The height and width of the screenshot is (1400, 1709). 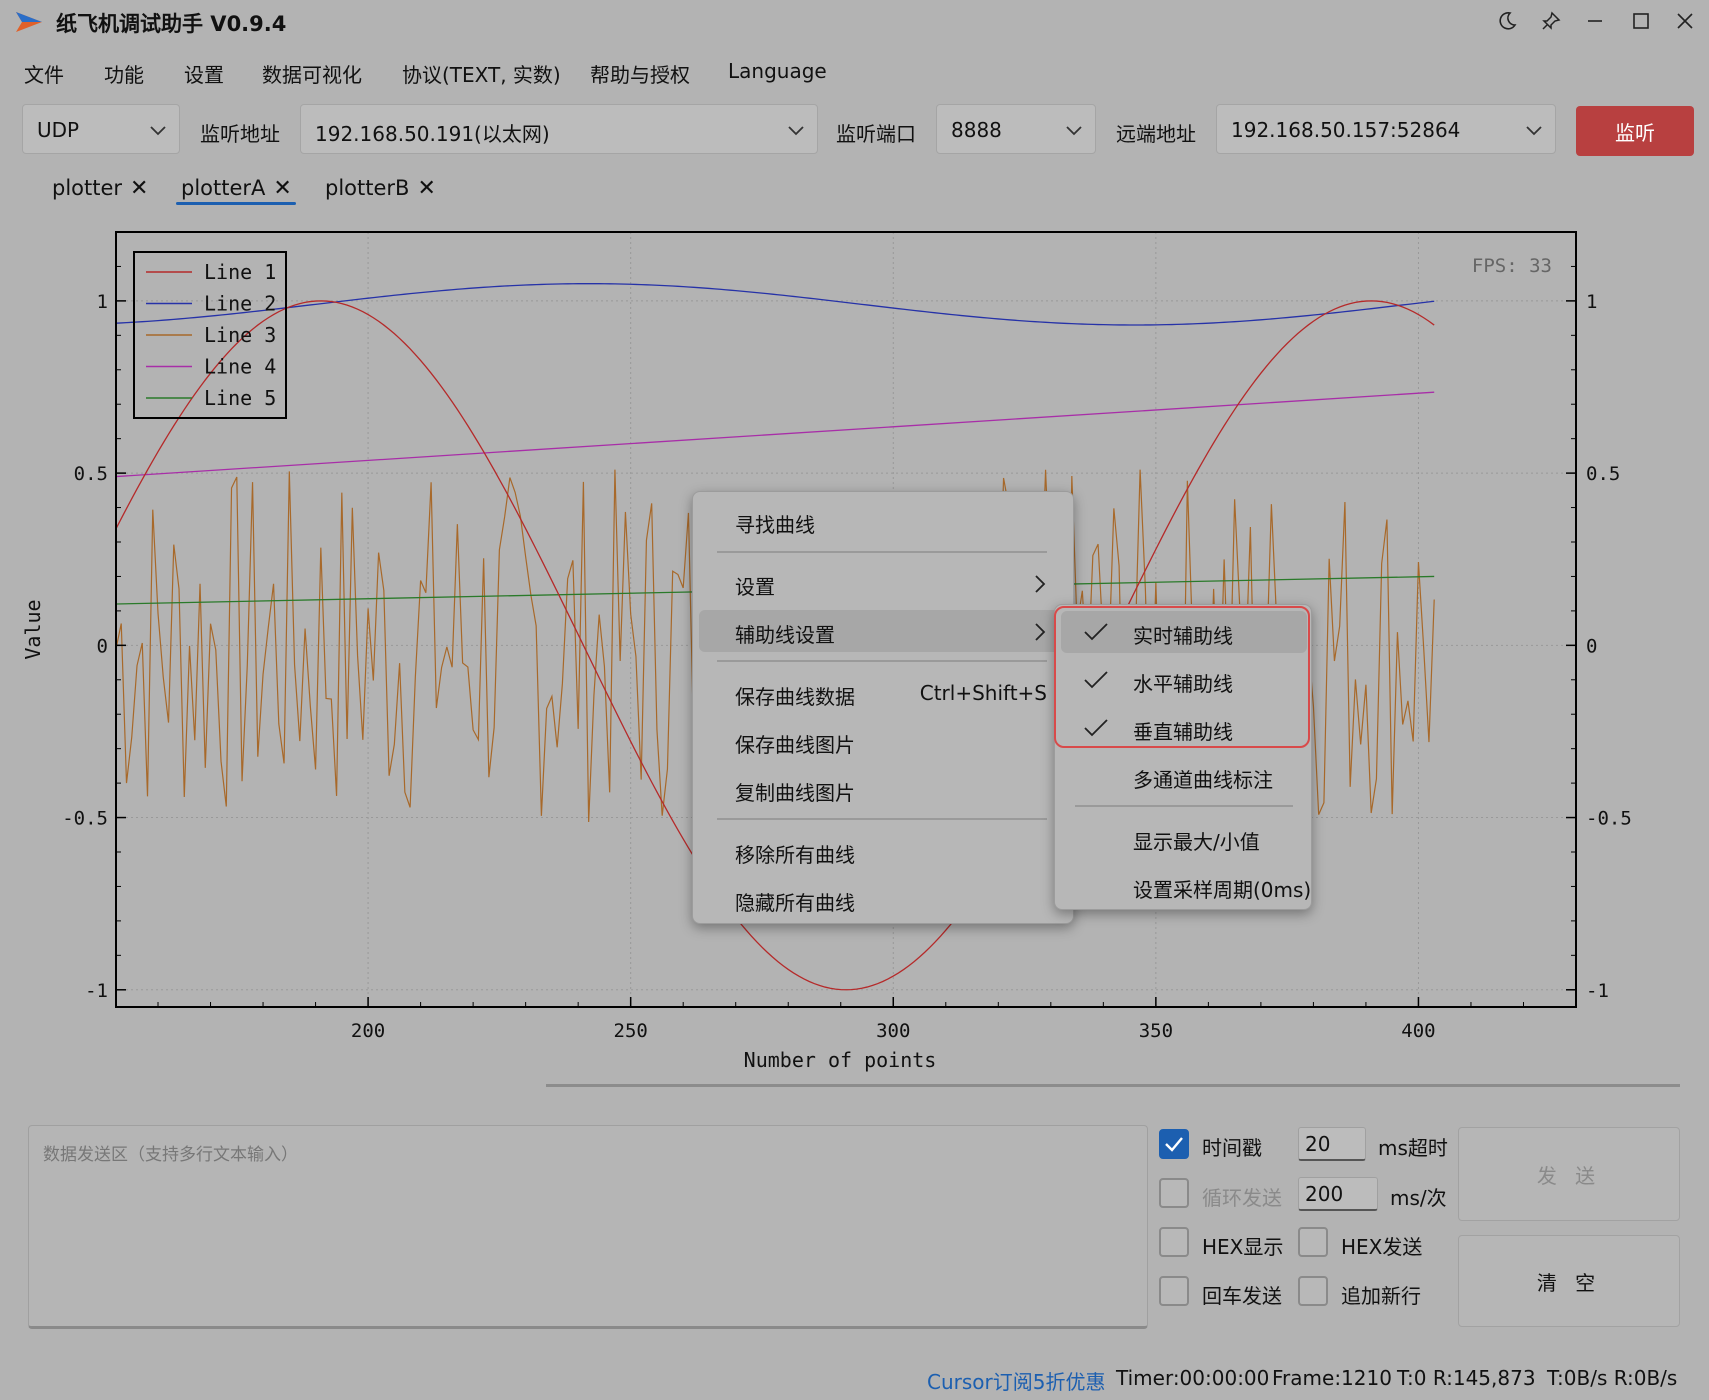 I want to click on menu-protocol: 协议(TEXT, 实数), so click(x=481, y=73).